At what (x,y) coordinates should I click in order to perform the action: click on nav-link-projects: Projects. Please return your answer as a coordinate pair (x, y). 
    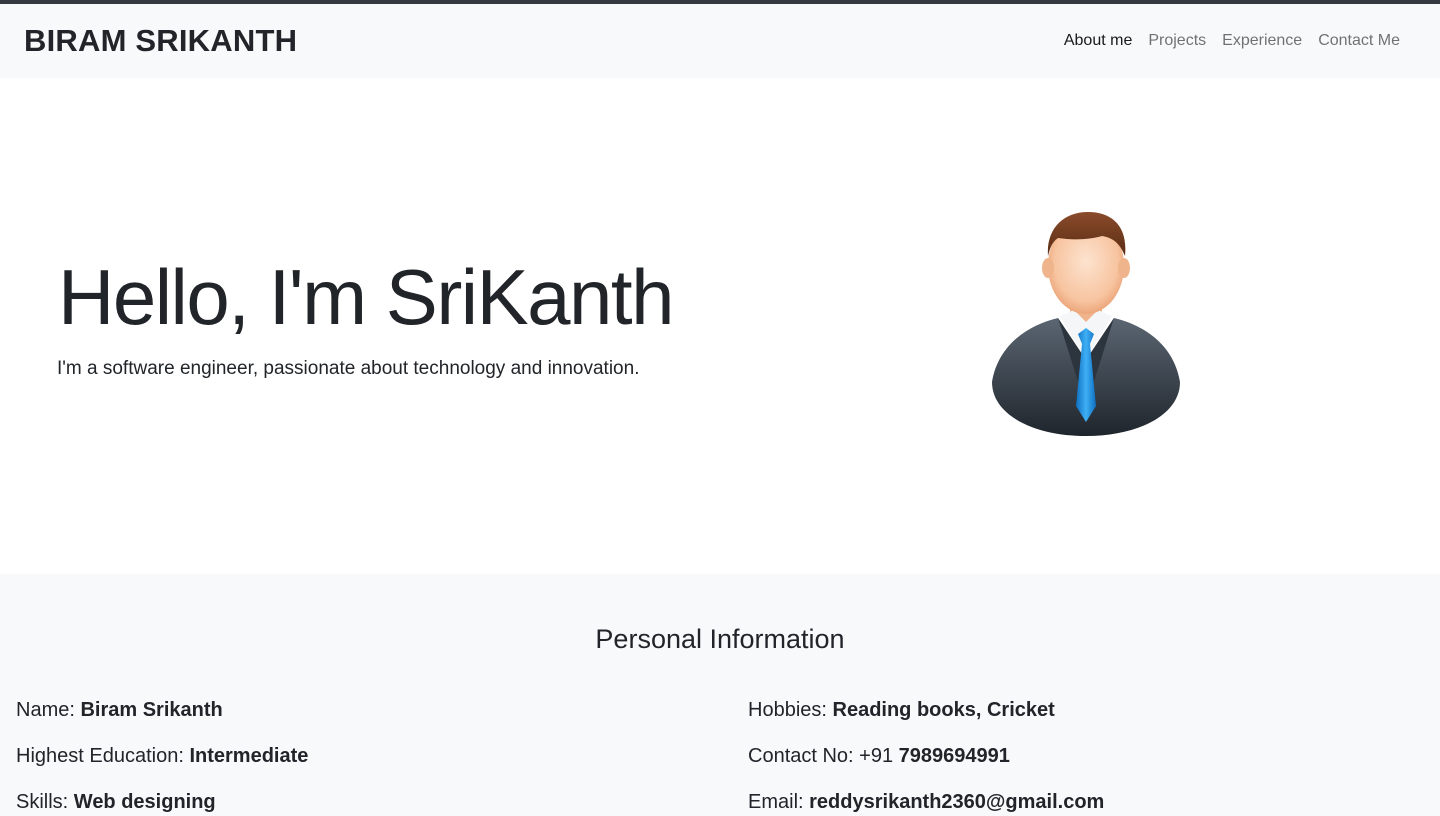
    Looking at the image, I should click on (1177, 41).